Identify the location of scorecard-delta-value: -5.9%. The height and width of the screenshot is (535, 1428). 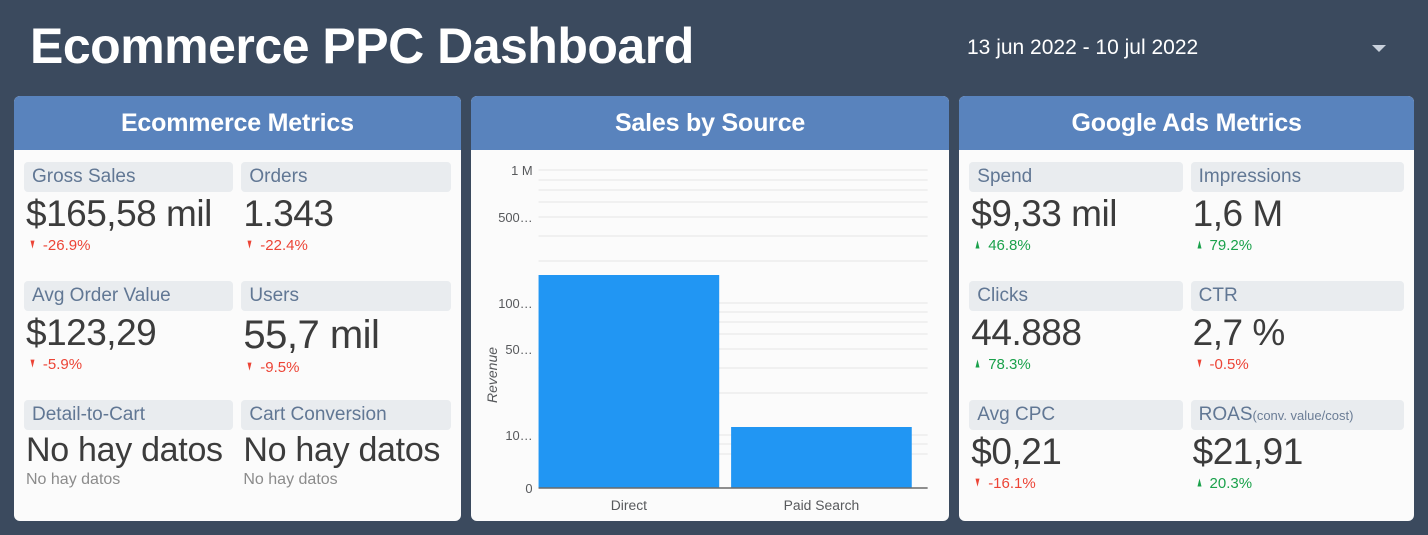
(62, 364).